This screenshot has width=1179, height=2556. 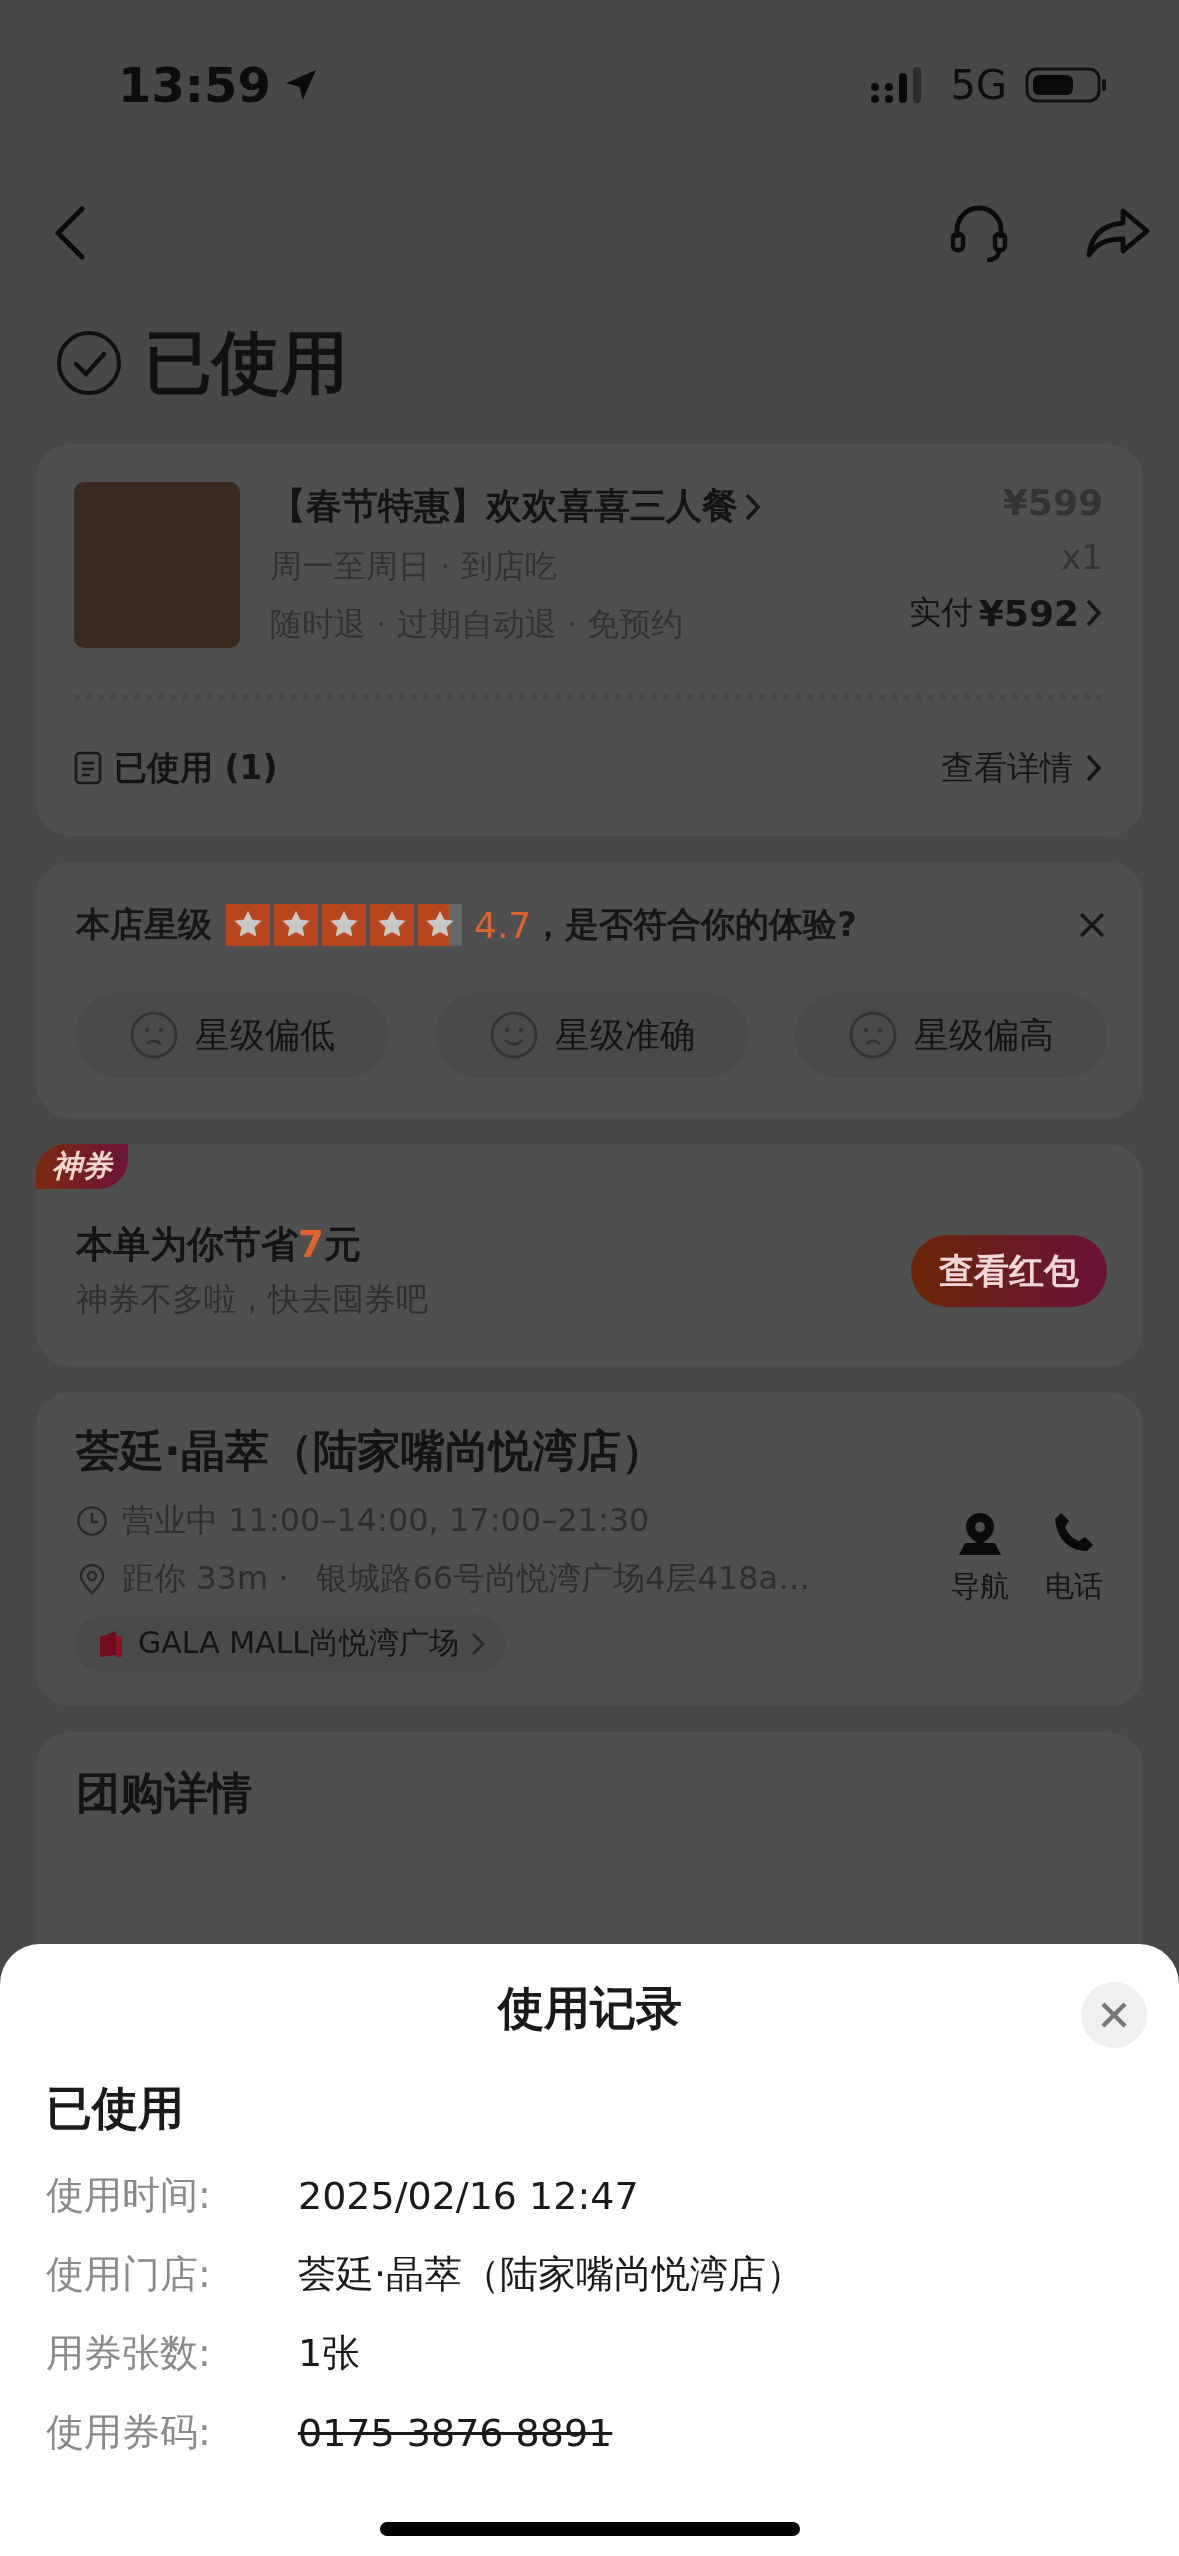 What do you see at coordinates (1007, 768) in the screenshot?
I see `view-details-link: 查看详情` at bounding box center [1007, 768].